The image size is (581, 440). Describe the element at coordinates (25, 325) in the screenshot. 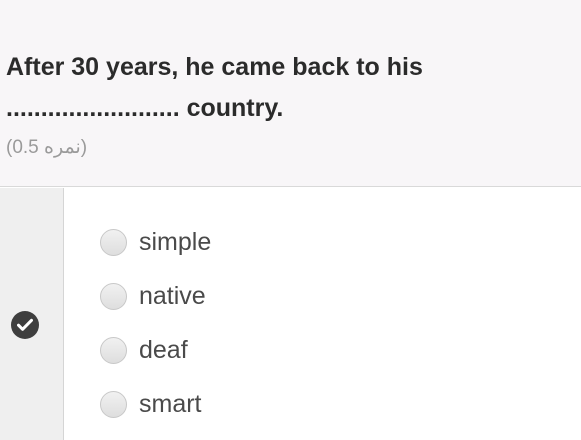

I see `check-circle-icon` at that location.